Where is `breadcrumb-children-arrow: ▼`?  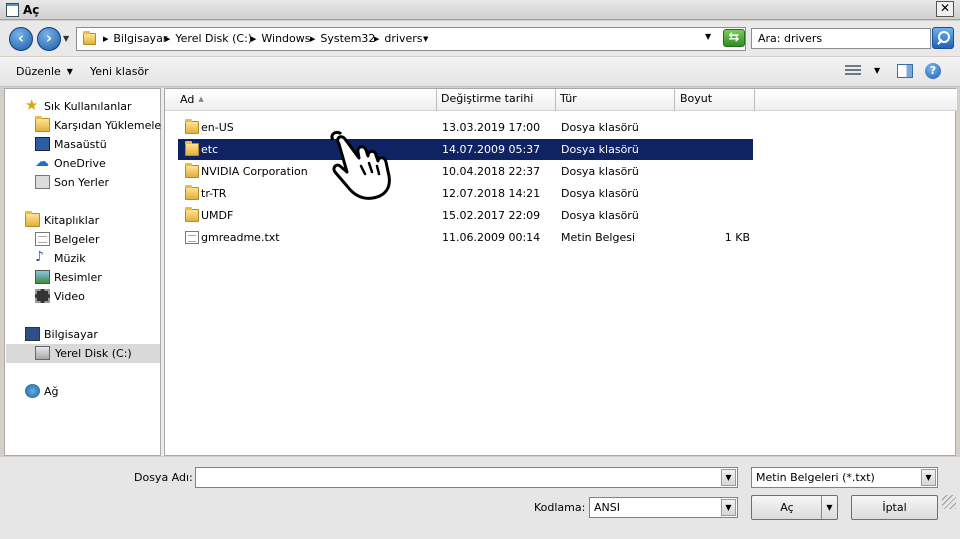
breadcrumb-children-arrow: ▼ is located at coordinates (428, 38).